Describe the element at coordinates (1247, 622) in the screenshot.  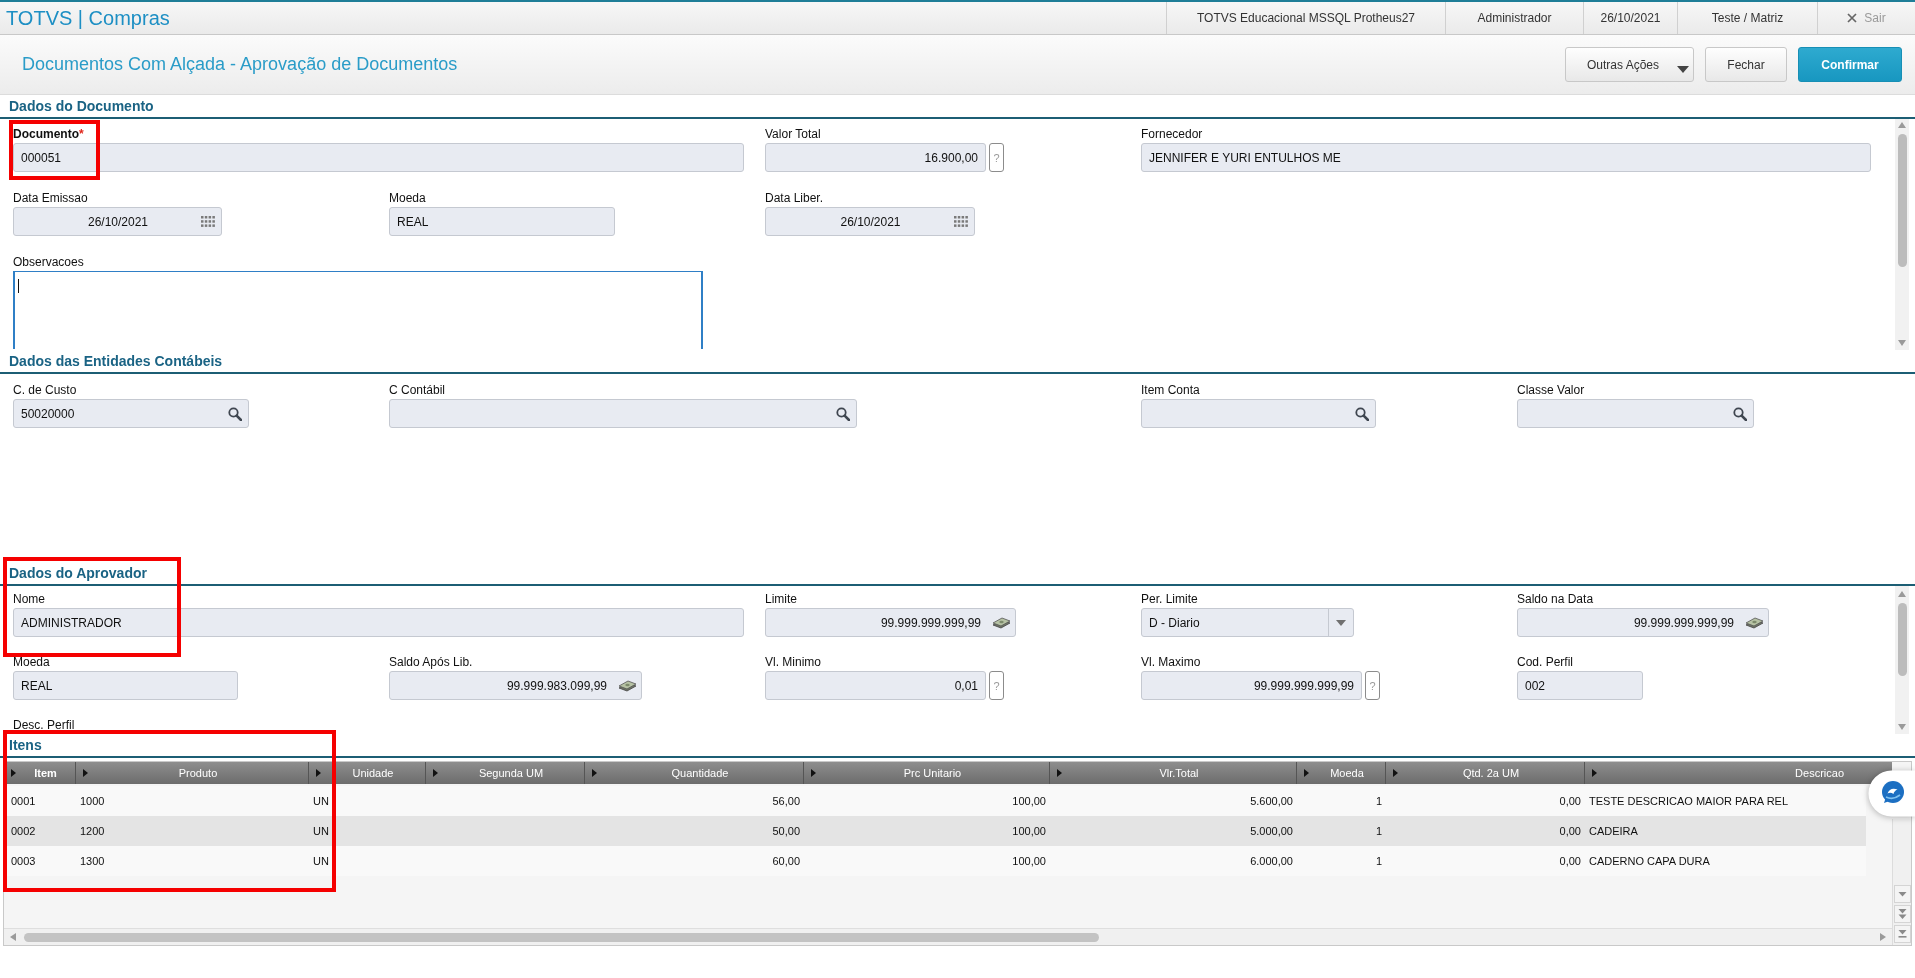
I see `dropdown: D - Diario` at that location.